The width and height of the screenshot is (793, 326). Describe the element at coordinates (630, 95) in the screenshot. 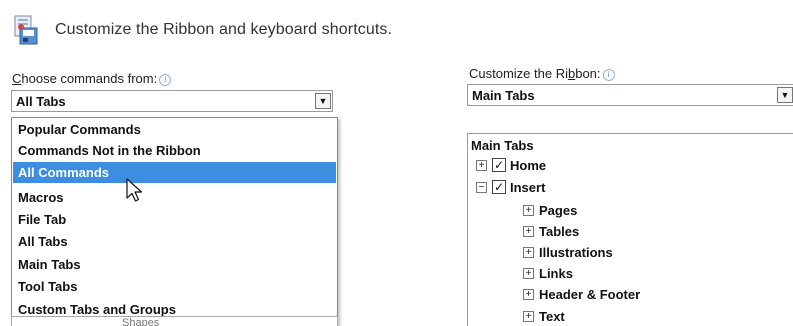

I see `customize-ribbon-combo: Main Tabs ▼` at that location.